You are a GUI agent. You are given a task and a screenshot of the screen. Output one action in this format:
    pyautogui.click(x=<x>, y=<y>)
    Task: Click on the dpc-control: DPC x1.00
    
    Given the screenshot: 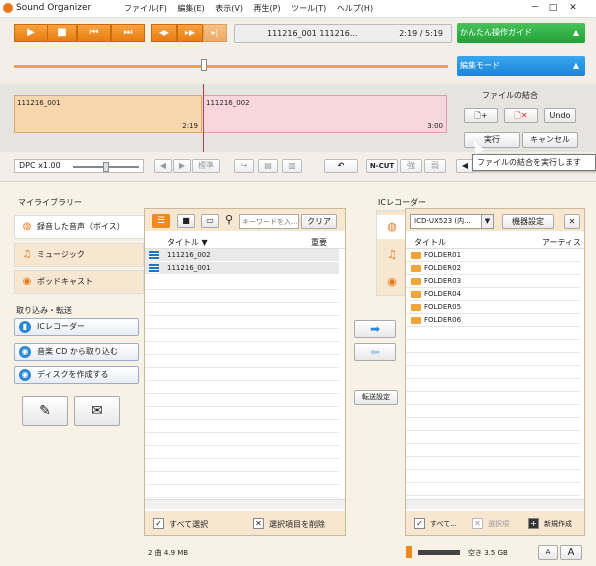 What is the action you would take?
    pyautogui.click(x=79, y=166)
    